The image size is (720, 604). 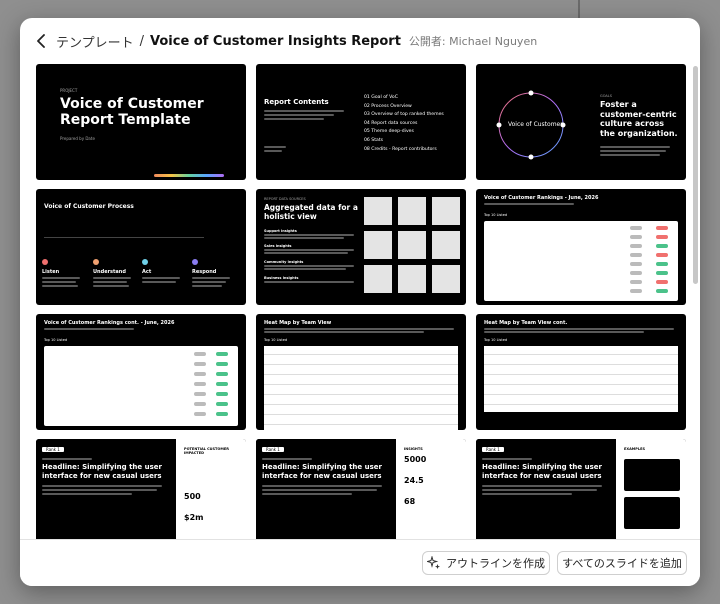 I want to click on source-label: Support insights, so click(x=280, y=231).